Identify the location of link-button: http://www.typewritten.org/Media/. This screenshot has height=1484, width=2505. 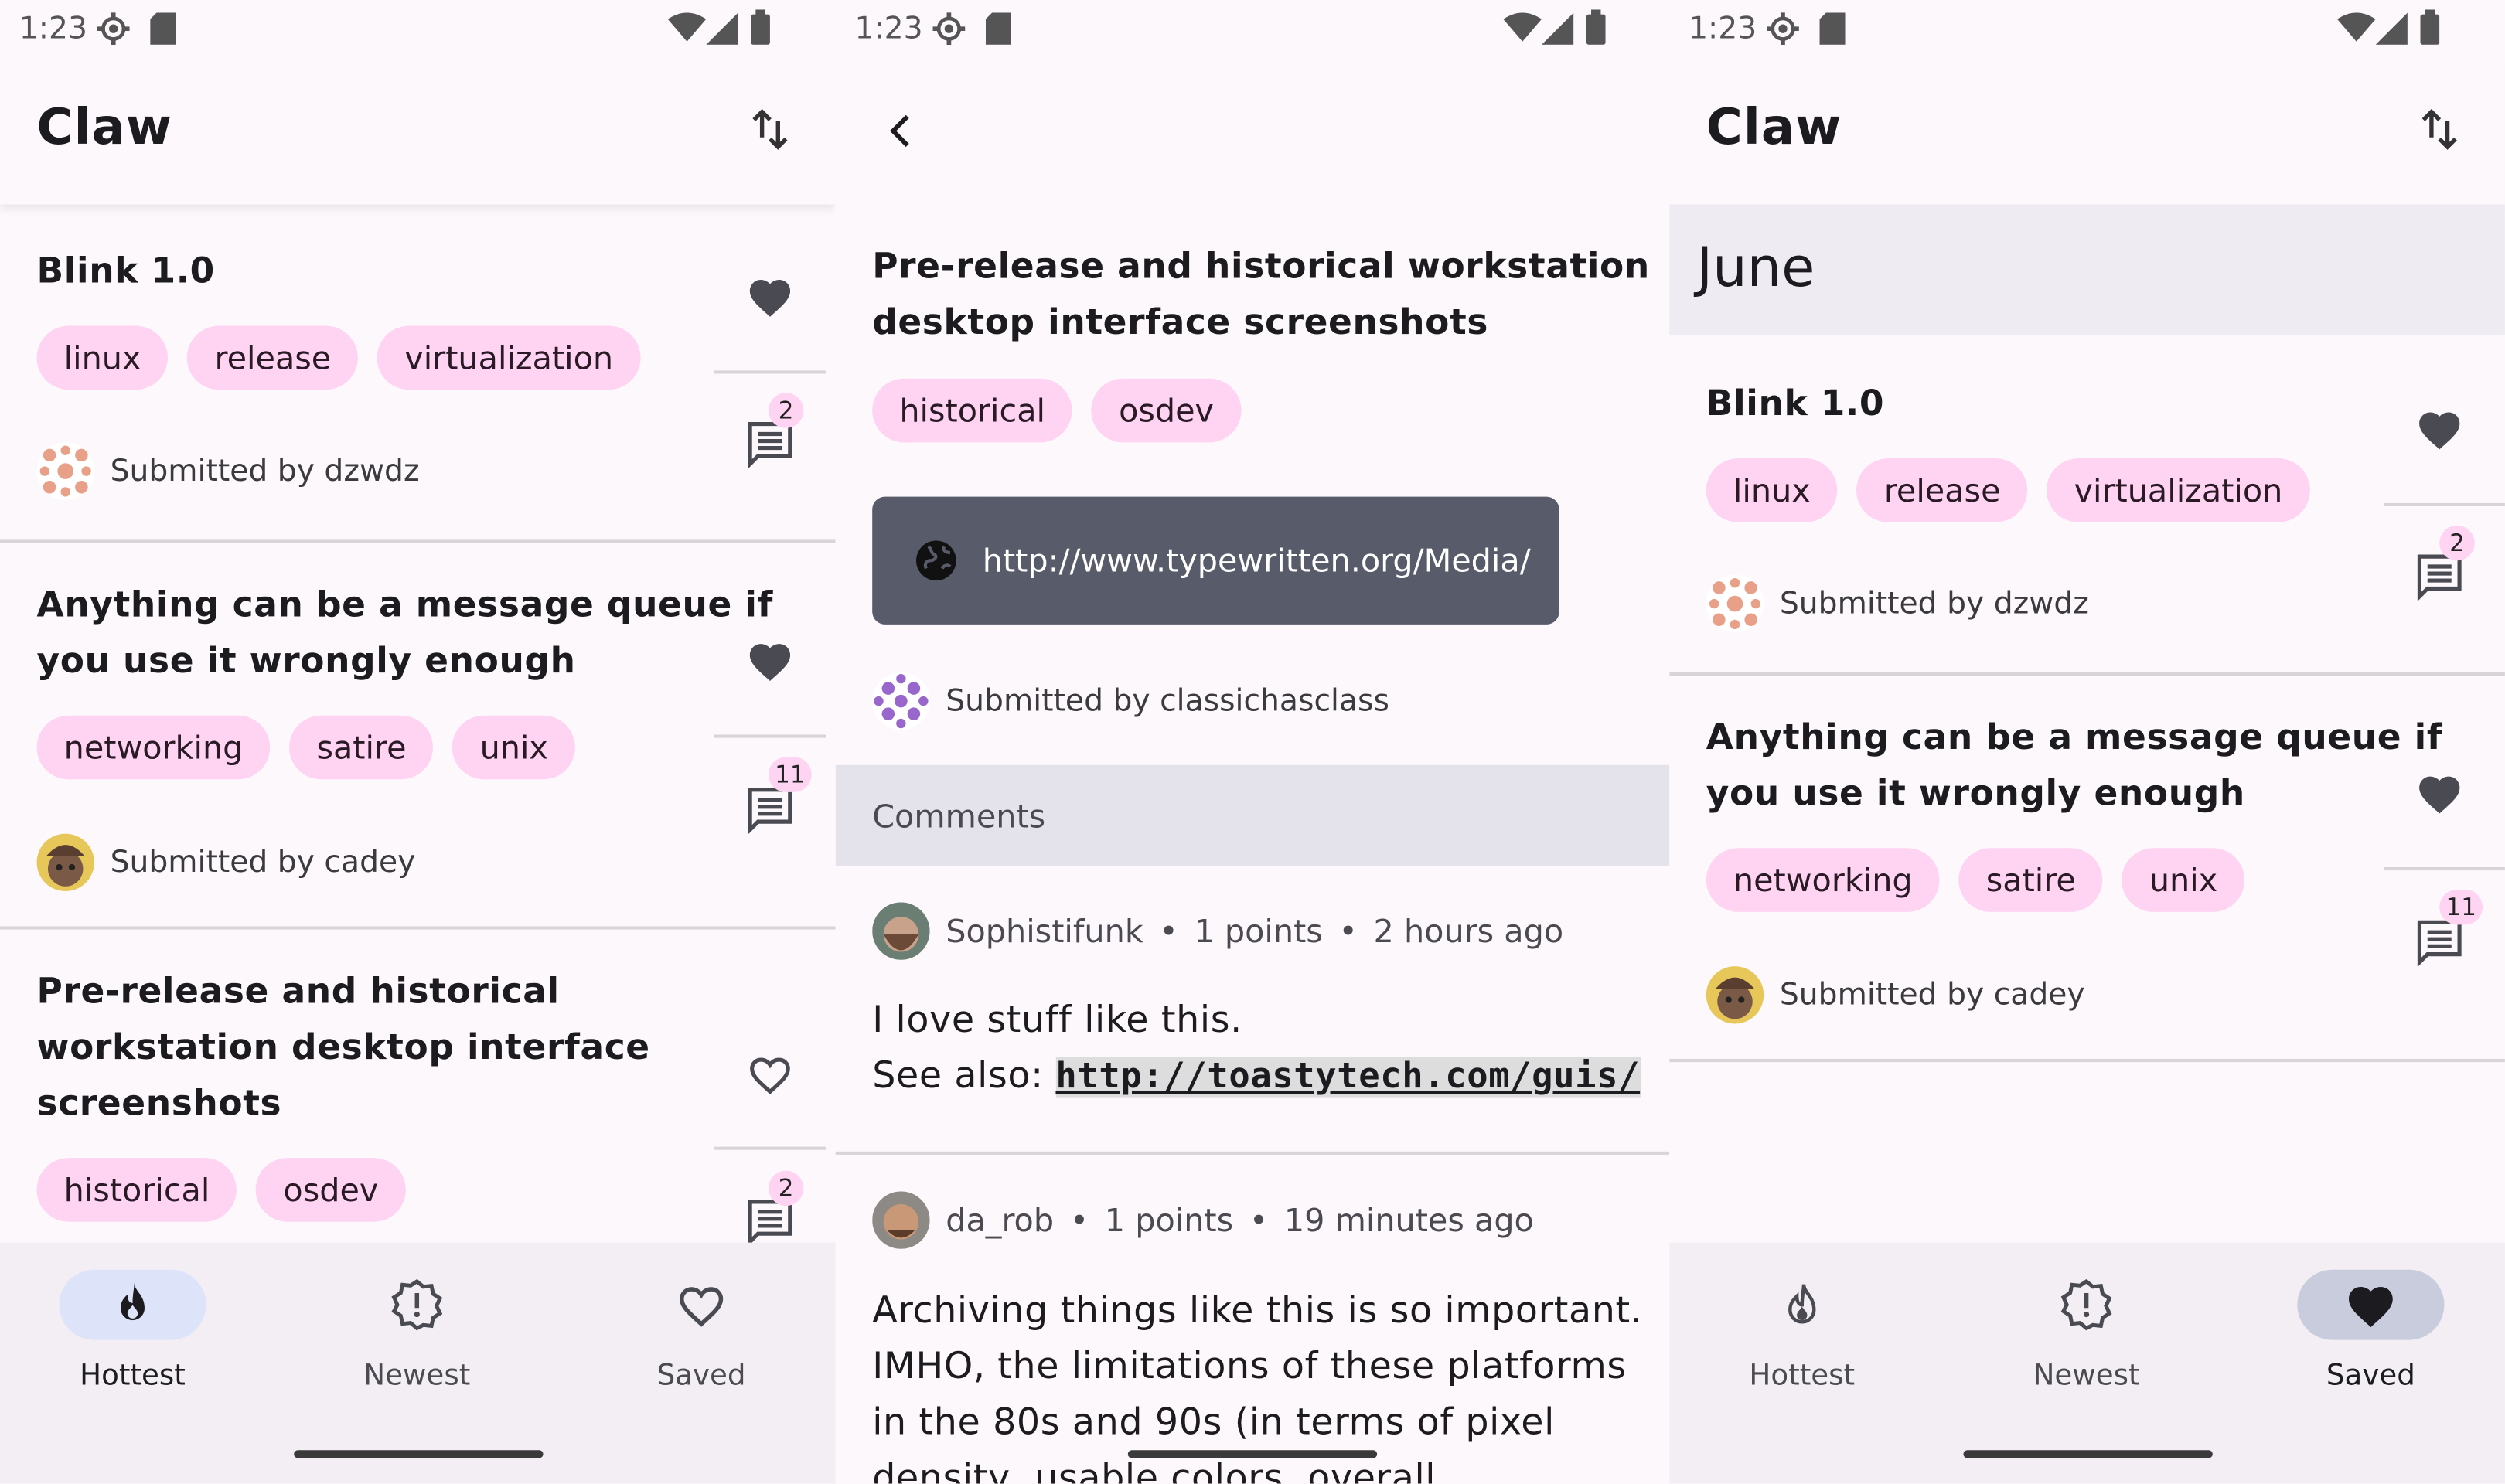
(1215, 560).